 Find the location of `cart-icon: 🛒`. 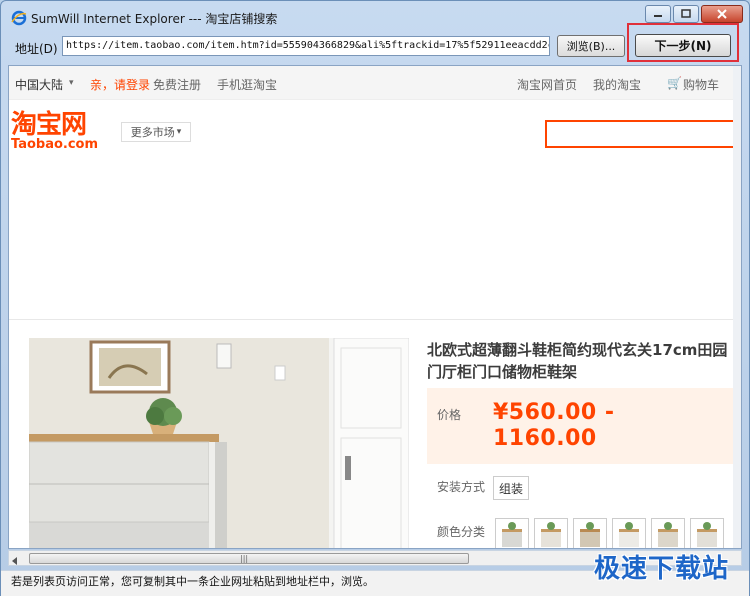

cart-icon: 🛒 is located at coordinates (674, 83).